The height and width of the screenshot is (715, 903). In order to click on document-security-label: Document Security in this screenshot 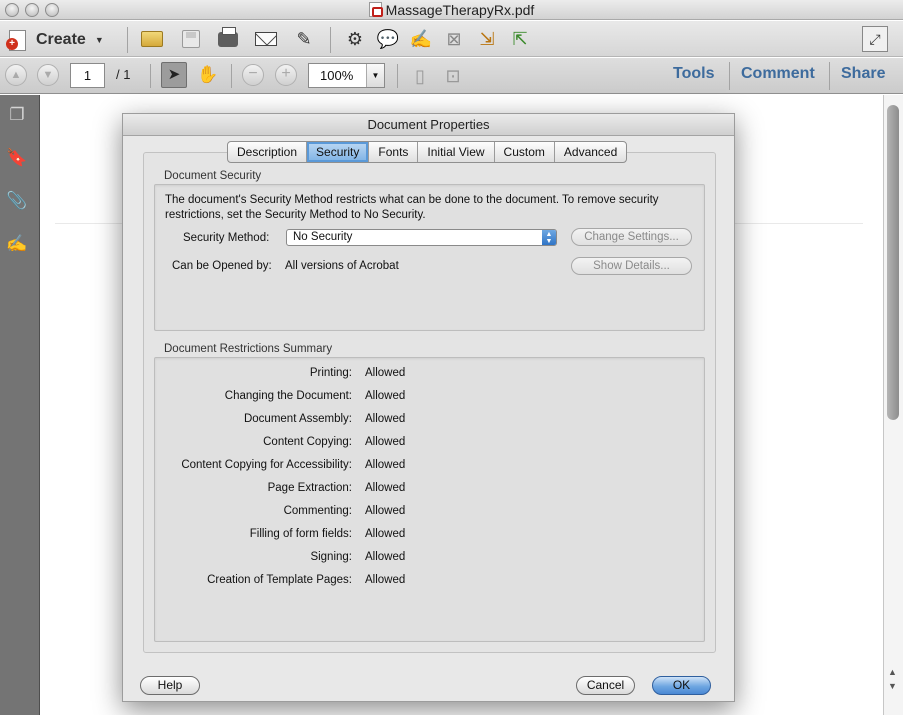, I will do `click(213, 176)`.